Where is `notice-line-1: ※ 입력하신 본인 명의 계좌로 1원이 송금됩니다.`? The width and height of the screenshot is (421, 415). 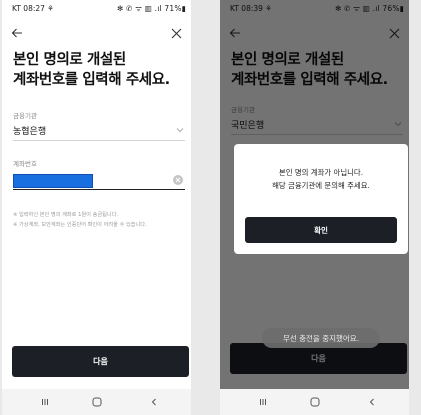
notice-line-1: ※ 입력하신 본인 명의 계좌로 1원이 송금됩니다. is located at coordinates (66, 215).